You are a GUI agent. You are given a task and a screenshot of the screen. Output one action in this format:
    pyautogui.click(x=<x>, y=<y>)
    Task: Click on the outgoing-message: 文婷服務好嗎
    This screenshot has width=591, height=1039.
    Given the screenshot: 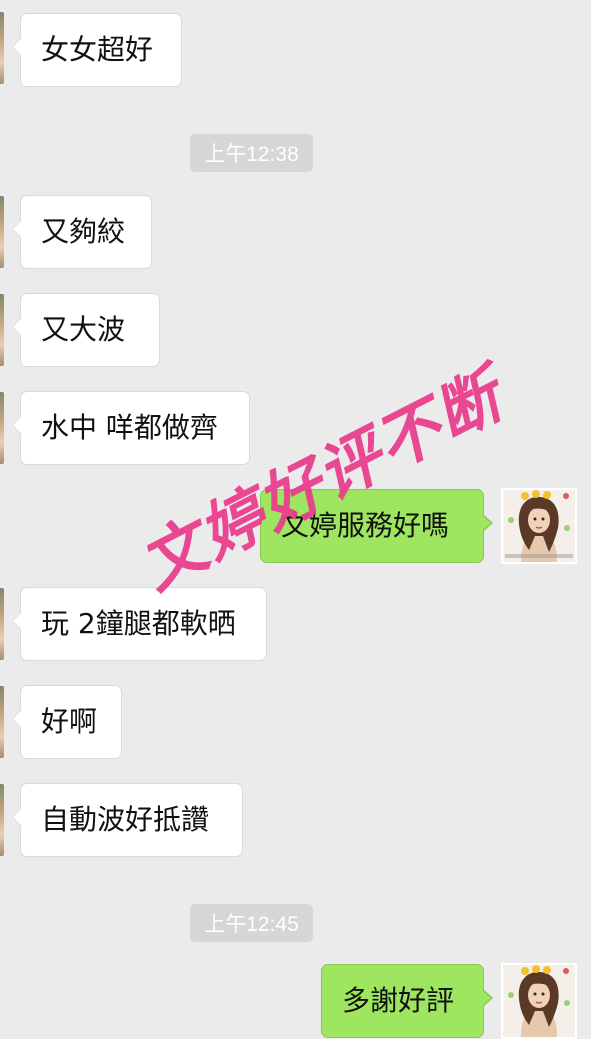 What is the action you would take?
    pyautogui.click(x=376, y=526)
    